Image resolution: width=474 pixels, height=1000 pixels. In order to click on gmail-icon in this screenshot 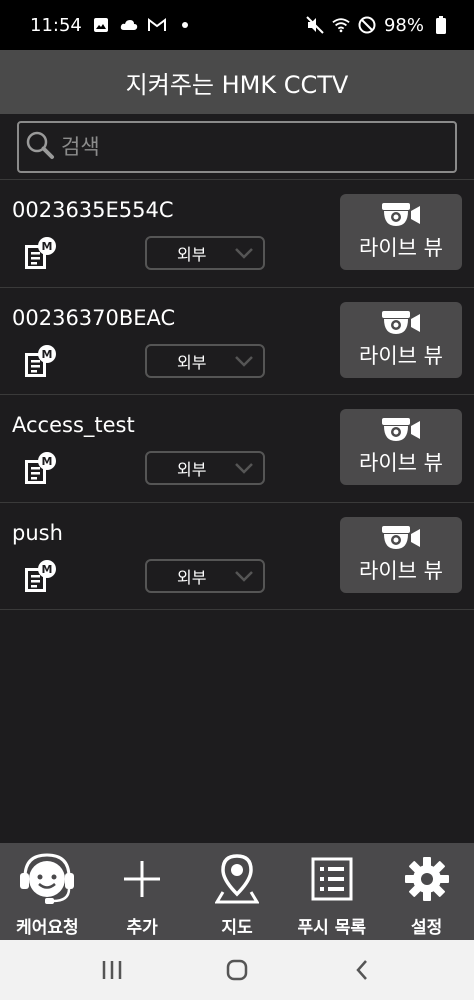, I will do `click(156, 25)`.